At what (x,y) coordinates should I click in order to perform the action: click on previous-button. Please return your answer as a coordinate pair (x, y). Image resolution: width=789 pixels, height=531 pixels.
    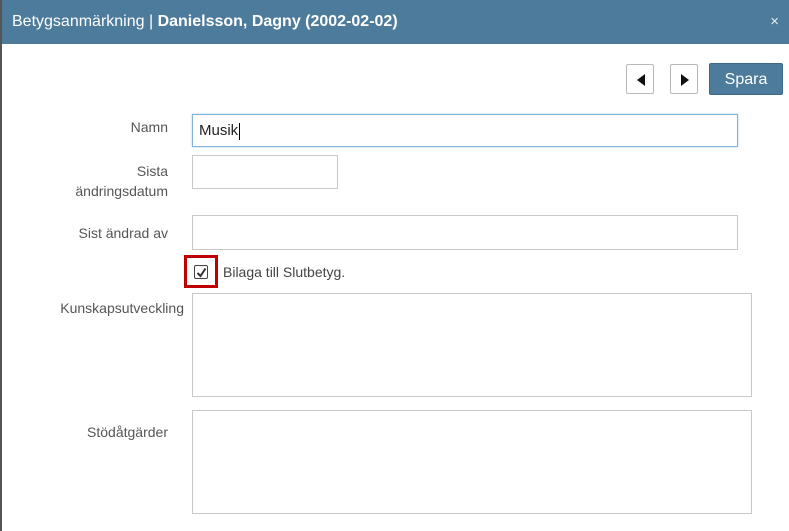
    Looking at the image, I should click on (640, 79).